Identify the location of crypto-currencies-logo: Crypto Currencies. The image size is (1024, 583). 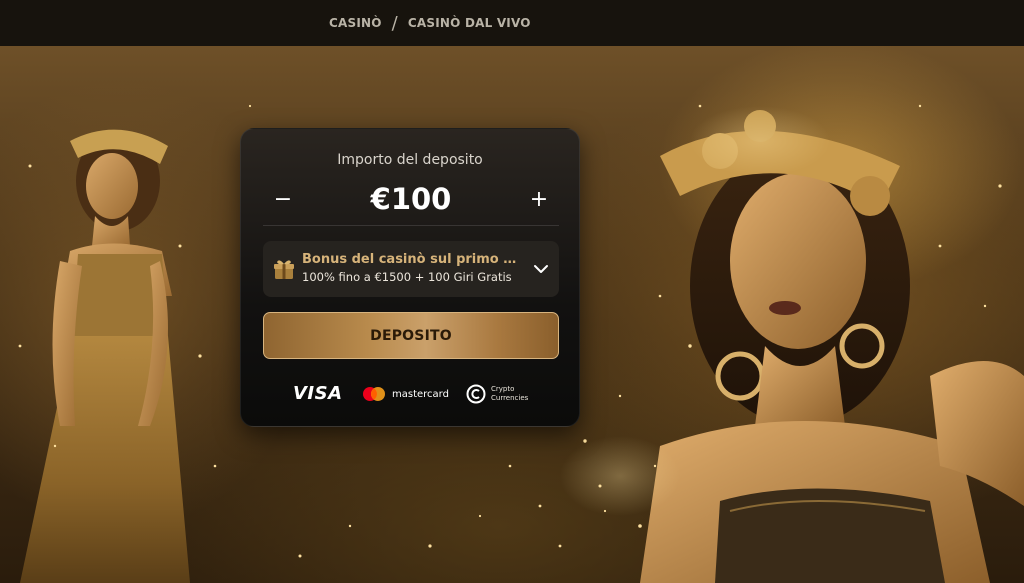
(497, 394).